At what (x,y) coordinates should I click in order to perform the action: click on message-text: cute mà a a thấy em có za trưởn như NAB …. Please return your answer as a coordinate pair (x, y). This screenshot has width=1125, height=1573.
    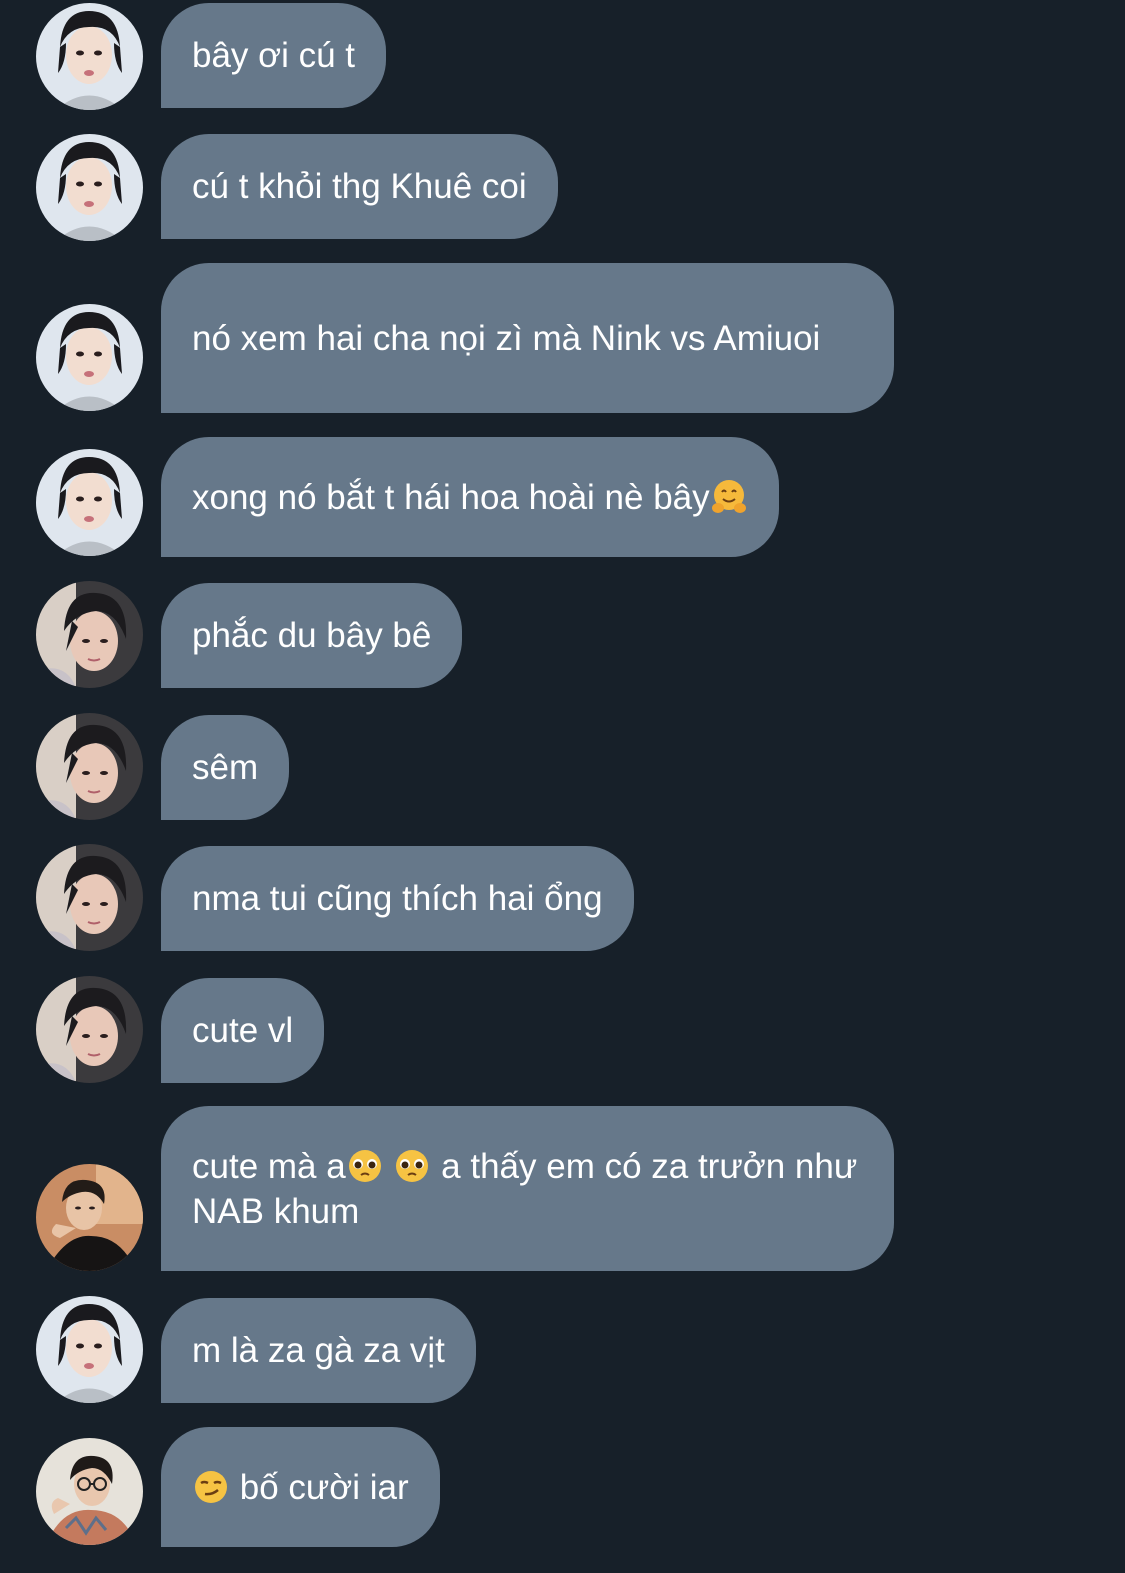
    Looking at the image, I should click on (525, 1188).